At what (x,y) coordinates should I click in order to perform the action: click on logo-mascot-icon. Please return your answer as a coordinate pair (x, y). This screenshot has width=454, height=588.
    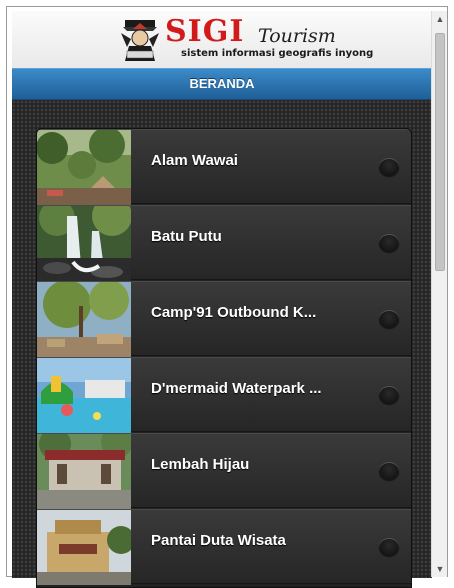
    Looking at the image, I should click on (140, 40).